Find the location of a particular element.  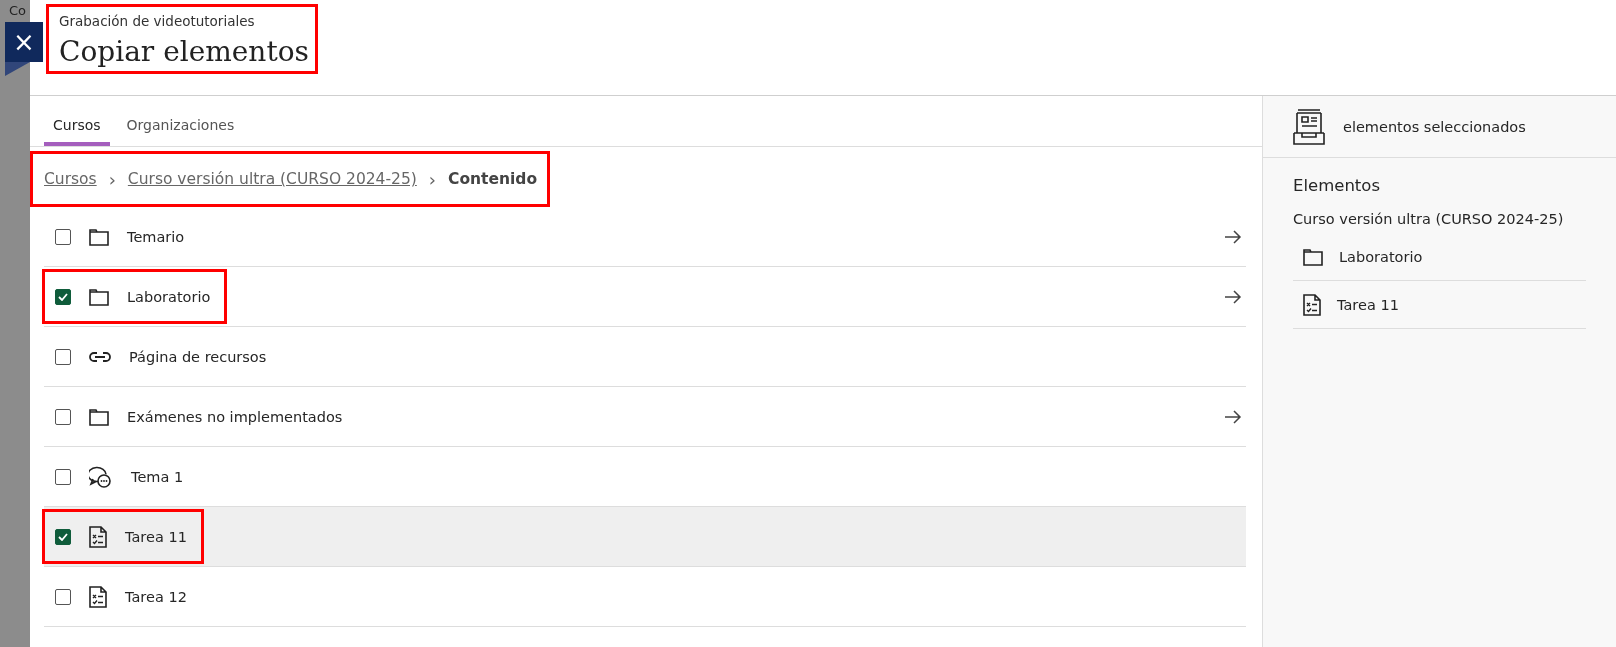

background-text: Co is located at coordinates (18, 10).